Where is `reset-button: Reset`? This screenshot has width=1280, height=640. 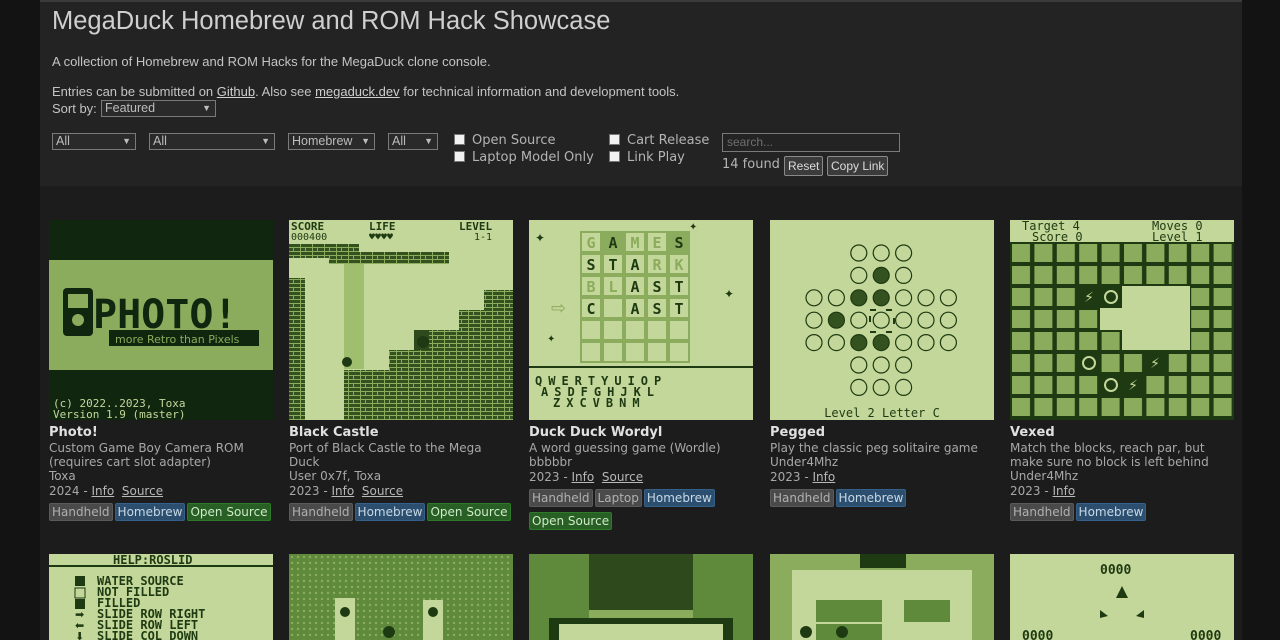 reset-button: Reset is located at coordinates (804, 166).